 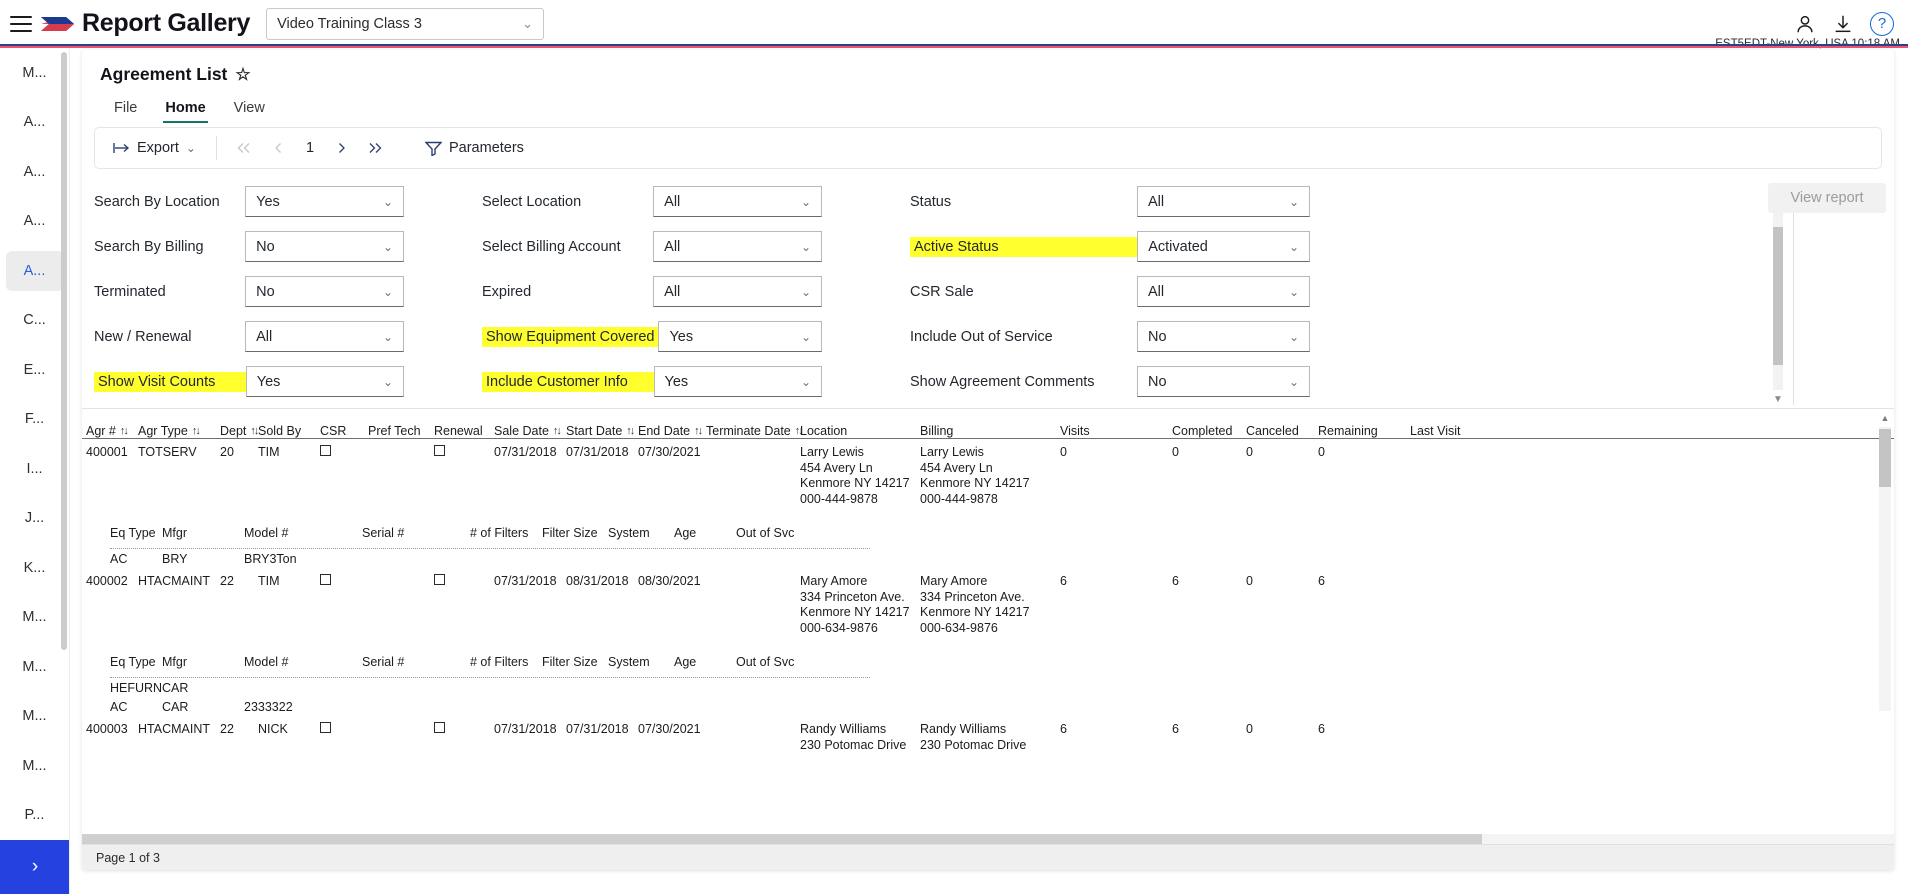 I want to click on last-page-button, so click(x=376, y=148).